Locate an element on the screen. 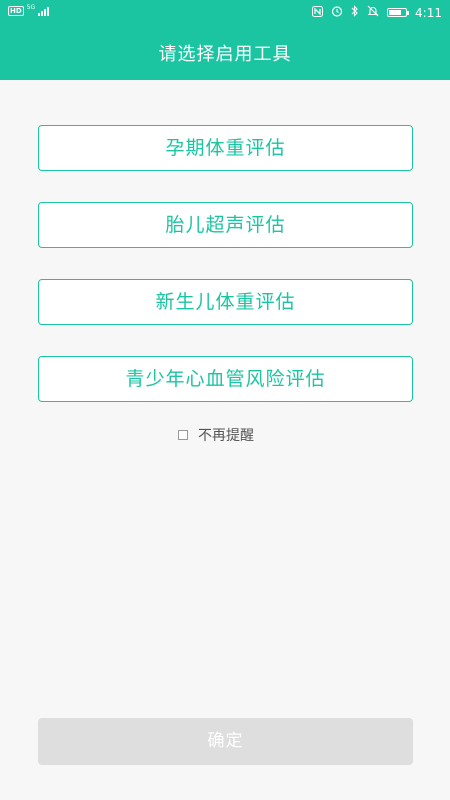 This screenshot has width=450, height=800. status-time: 4:11 is located at coordinates (428, 12).